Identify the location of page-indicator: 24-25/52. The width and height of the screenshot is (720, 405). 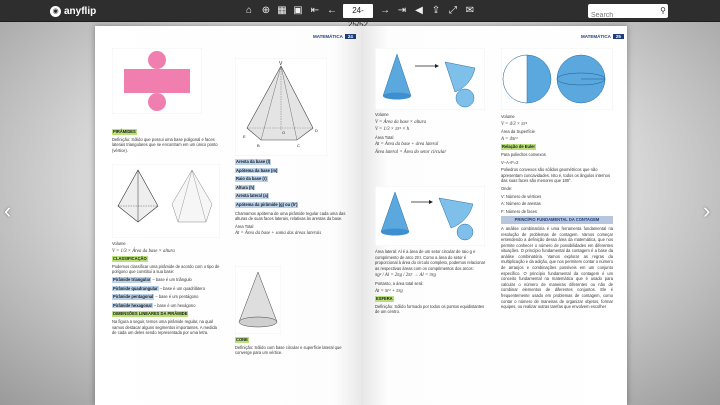
(358, 16).